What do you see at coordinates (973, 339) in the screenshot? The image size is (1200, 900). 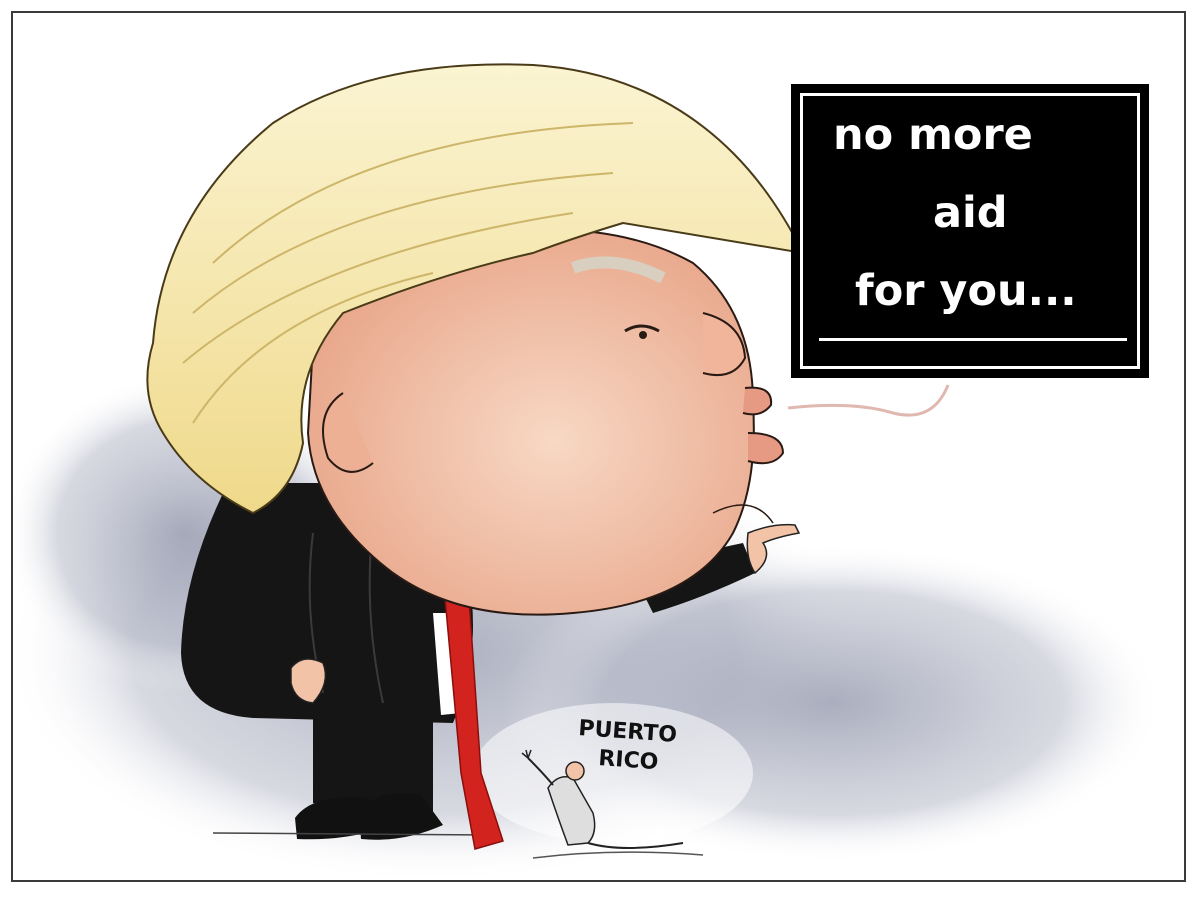 I see `caption-underline` at bounding box center [973, 339].